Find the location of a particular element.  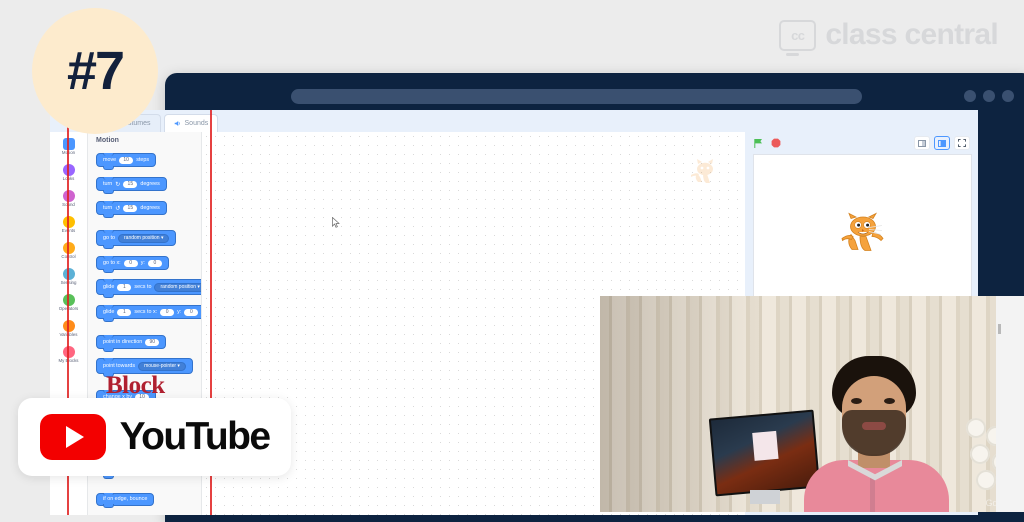

green-flag-icon is located at coordinates (758, 143).